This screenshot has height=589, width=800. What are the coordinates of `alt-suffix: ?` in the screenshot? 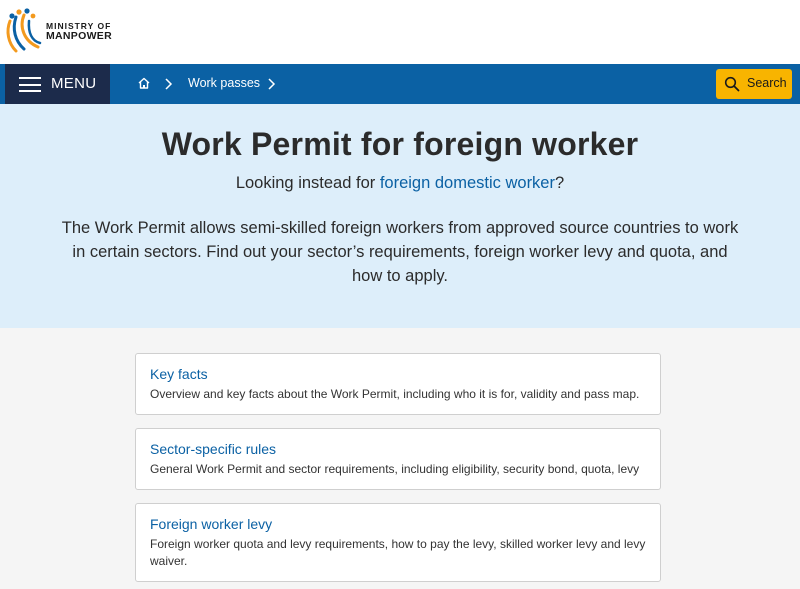 It's located at (559, 183).